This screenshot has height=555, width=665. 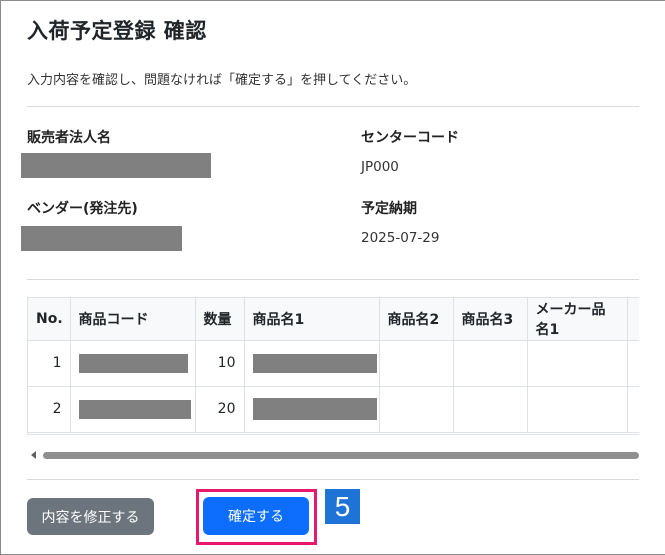 What do you see at coordinates (49, 409) in the screenshot?
I see `cell-no: 2` at bounding box center [49, 409].